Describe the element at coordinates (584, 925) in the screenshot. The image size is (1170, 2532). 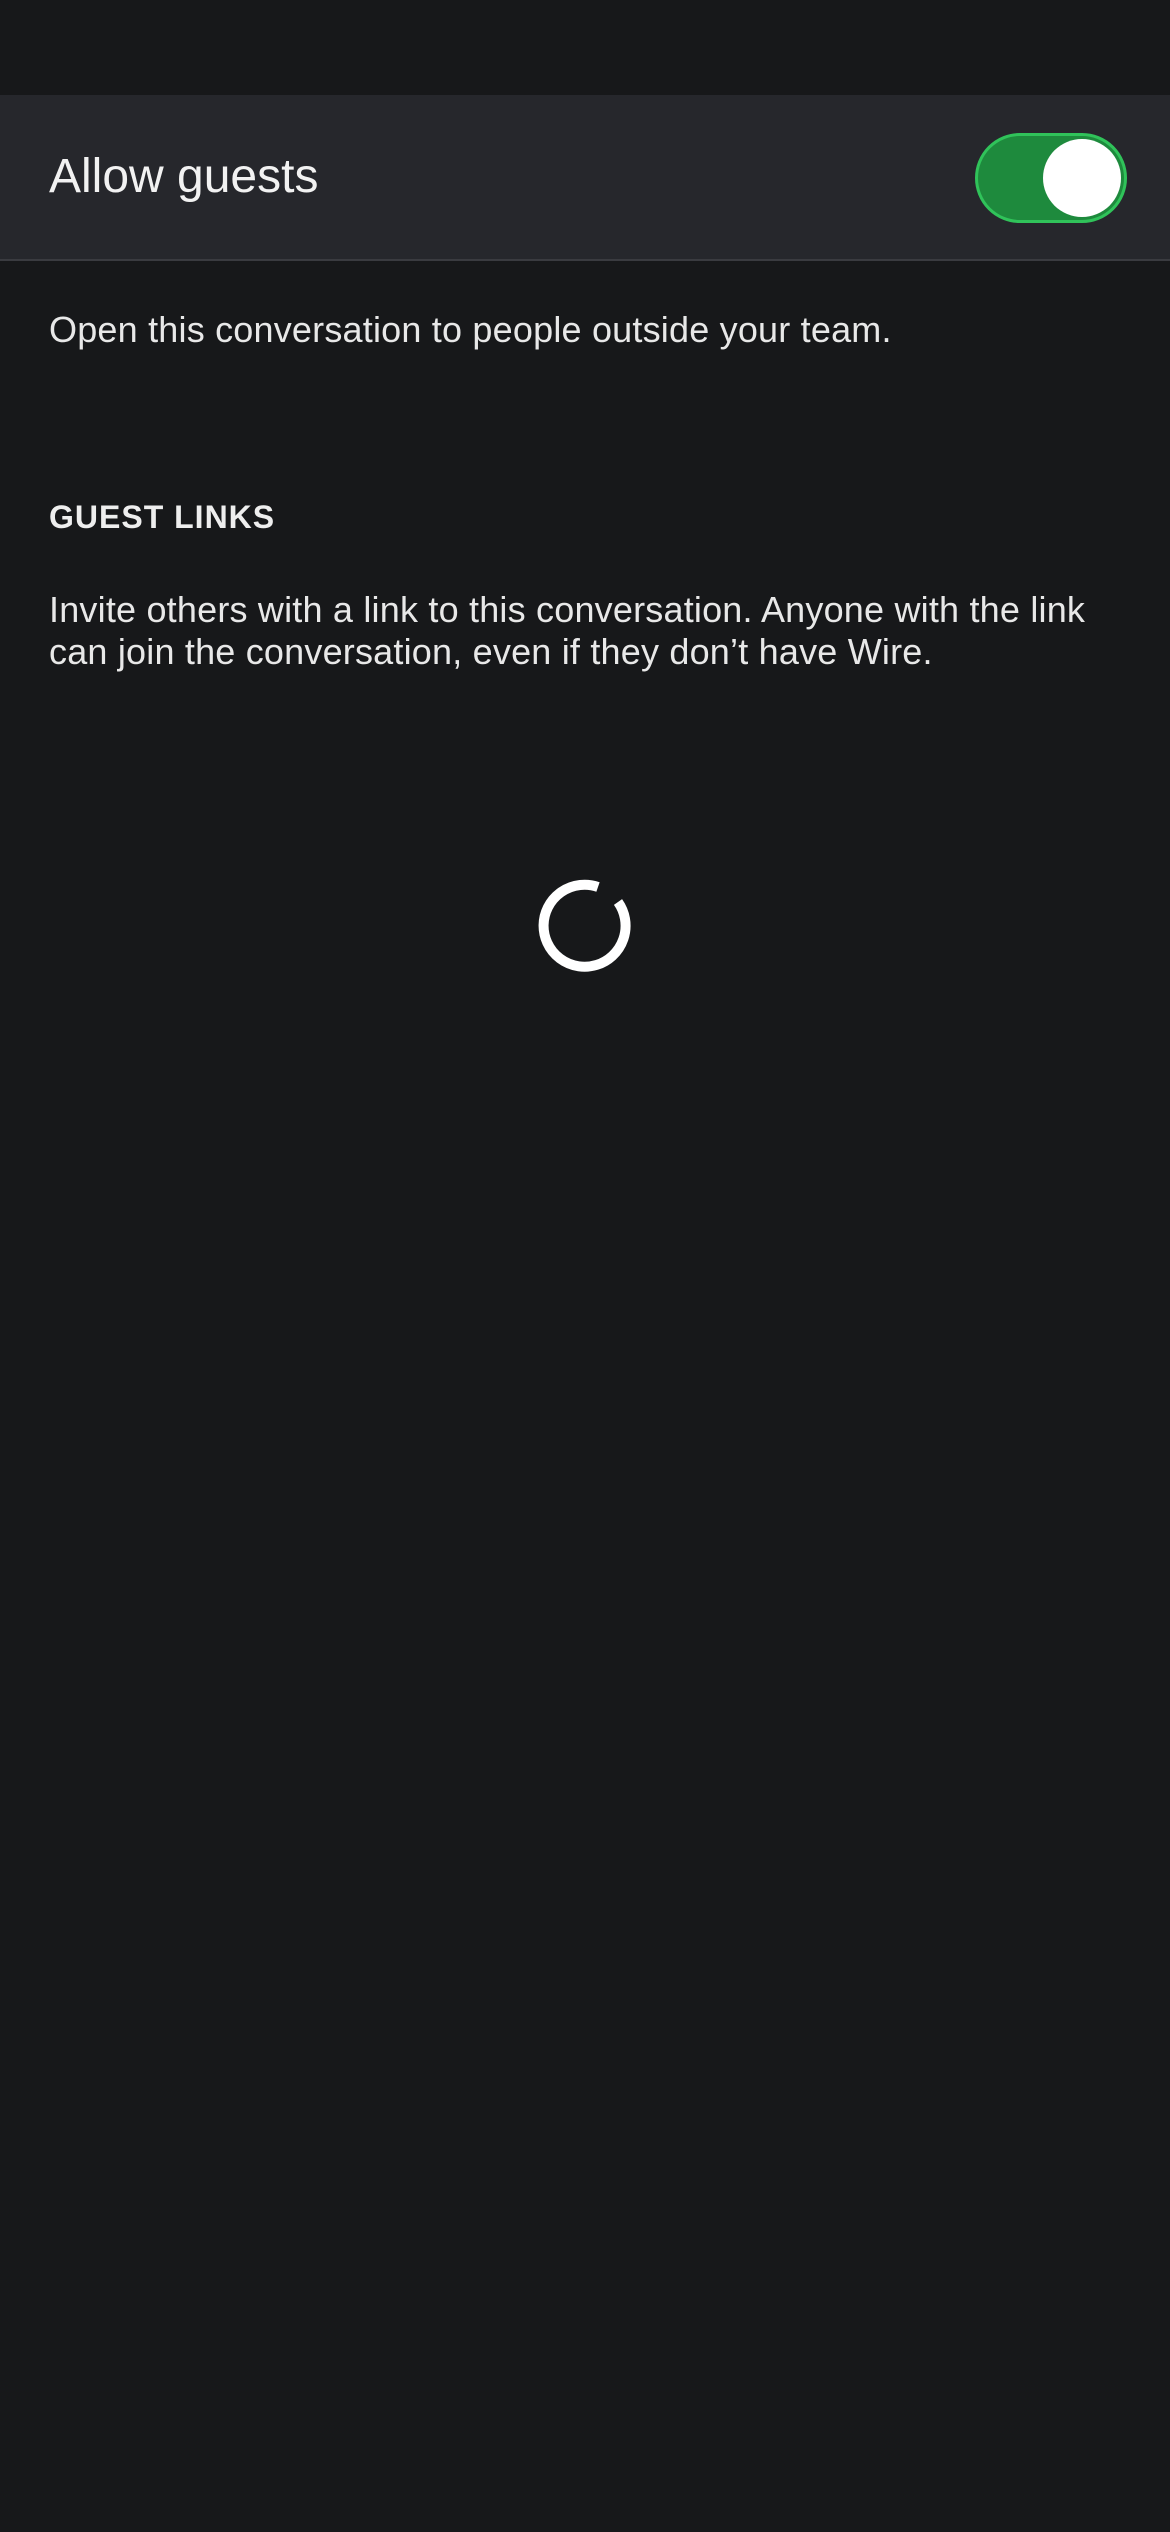
I see `loading-spinner-icon` at that location.